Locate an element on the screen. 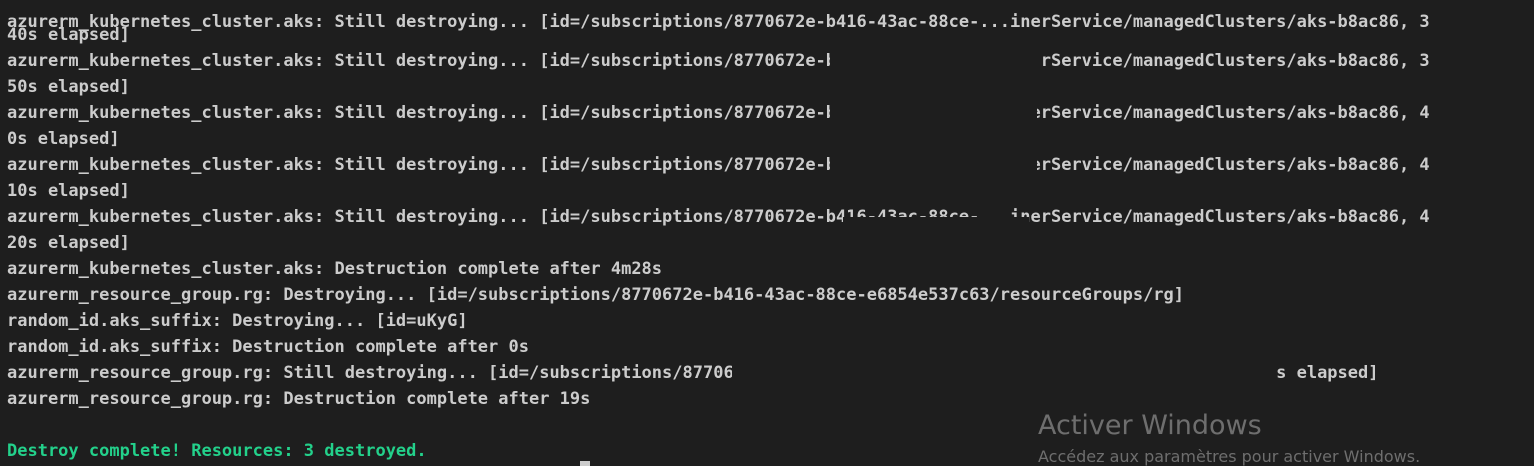  output-line: 10s elapsed] is located at coordinates (68, 191).